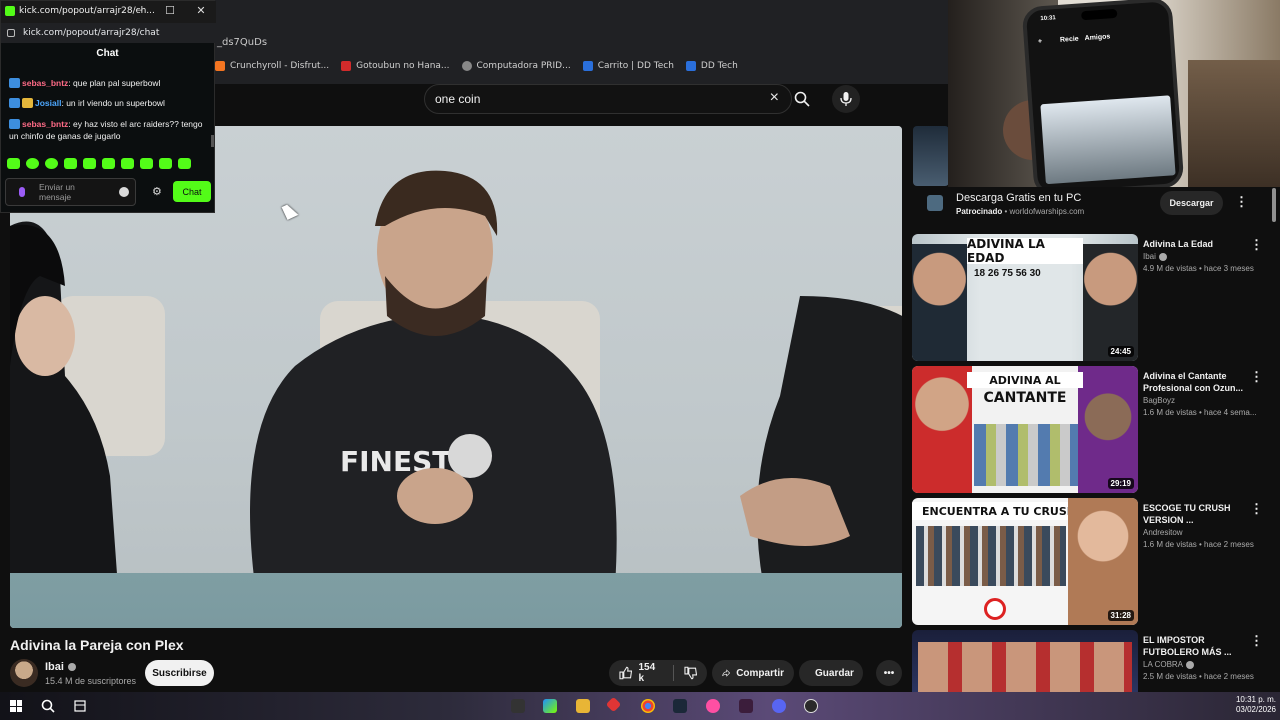 Image resolution: width=1280 pixels, height=720 pixels. Describe the element at coordinates (124, 192) in the screenshot. I see `emoji-icon` at that location.